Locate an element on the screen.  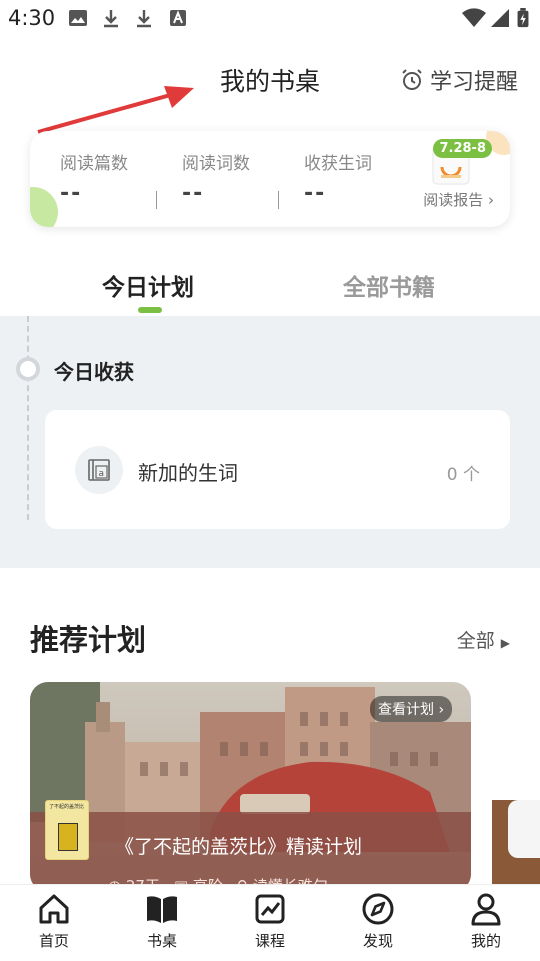
book-cover-thumbnail: 了不起的盖茨比 is located at coordinates (67, 830).